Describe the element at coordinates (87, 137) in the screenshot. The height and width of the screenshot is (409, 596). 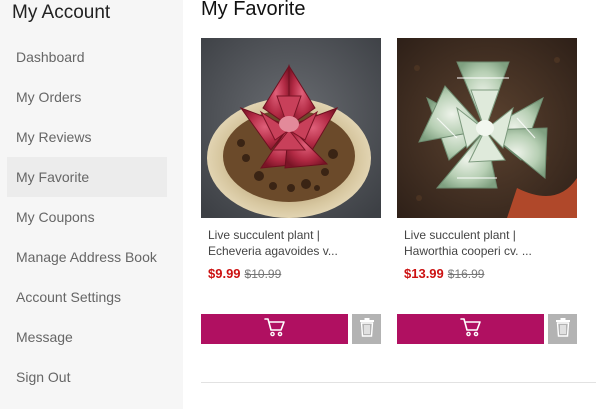
I see `sidebar-item-my-reviews: My Reviews` at that location.